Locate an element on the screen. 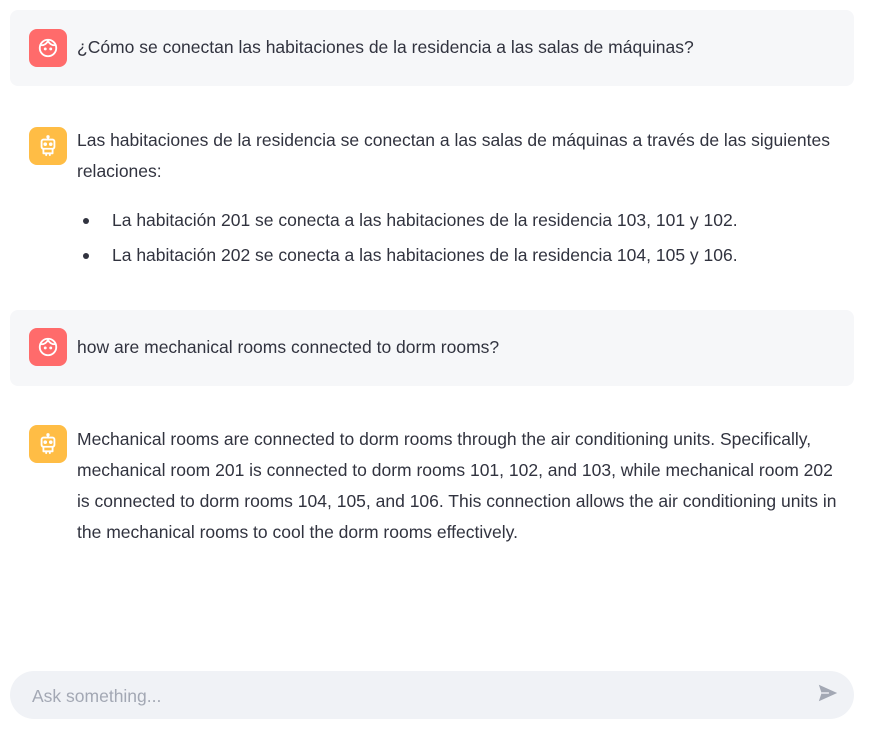 This screenshot has height=738, width=872. send-button is located at coordinates (828, 695).